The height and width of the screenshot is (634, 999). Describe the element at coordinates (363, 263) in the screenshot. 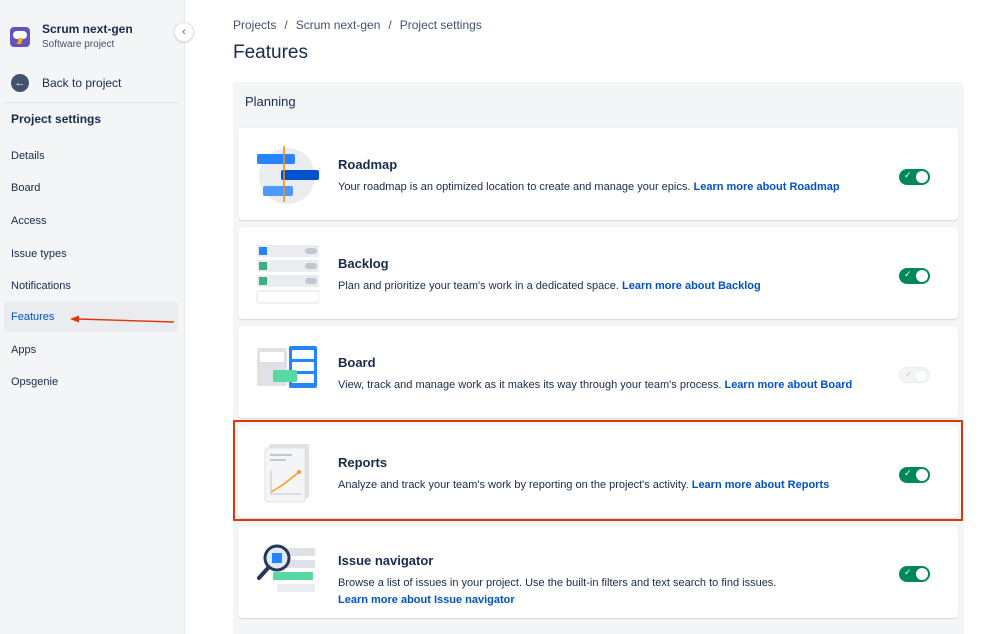

I see `feature-name: Backlog` at that location.